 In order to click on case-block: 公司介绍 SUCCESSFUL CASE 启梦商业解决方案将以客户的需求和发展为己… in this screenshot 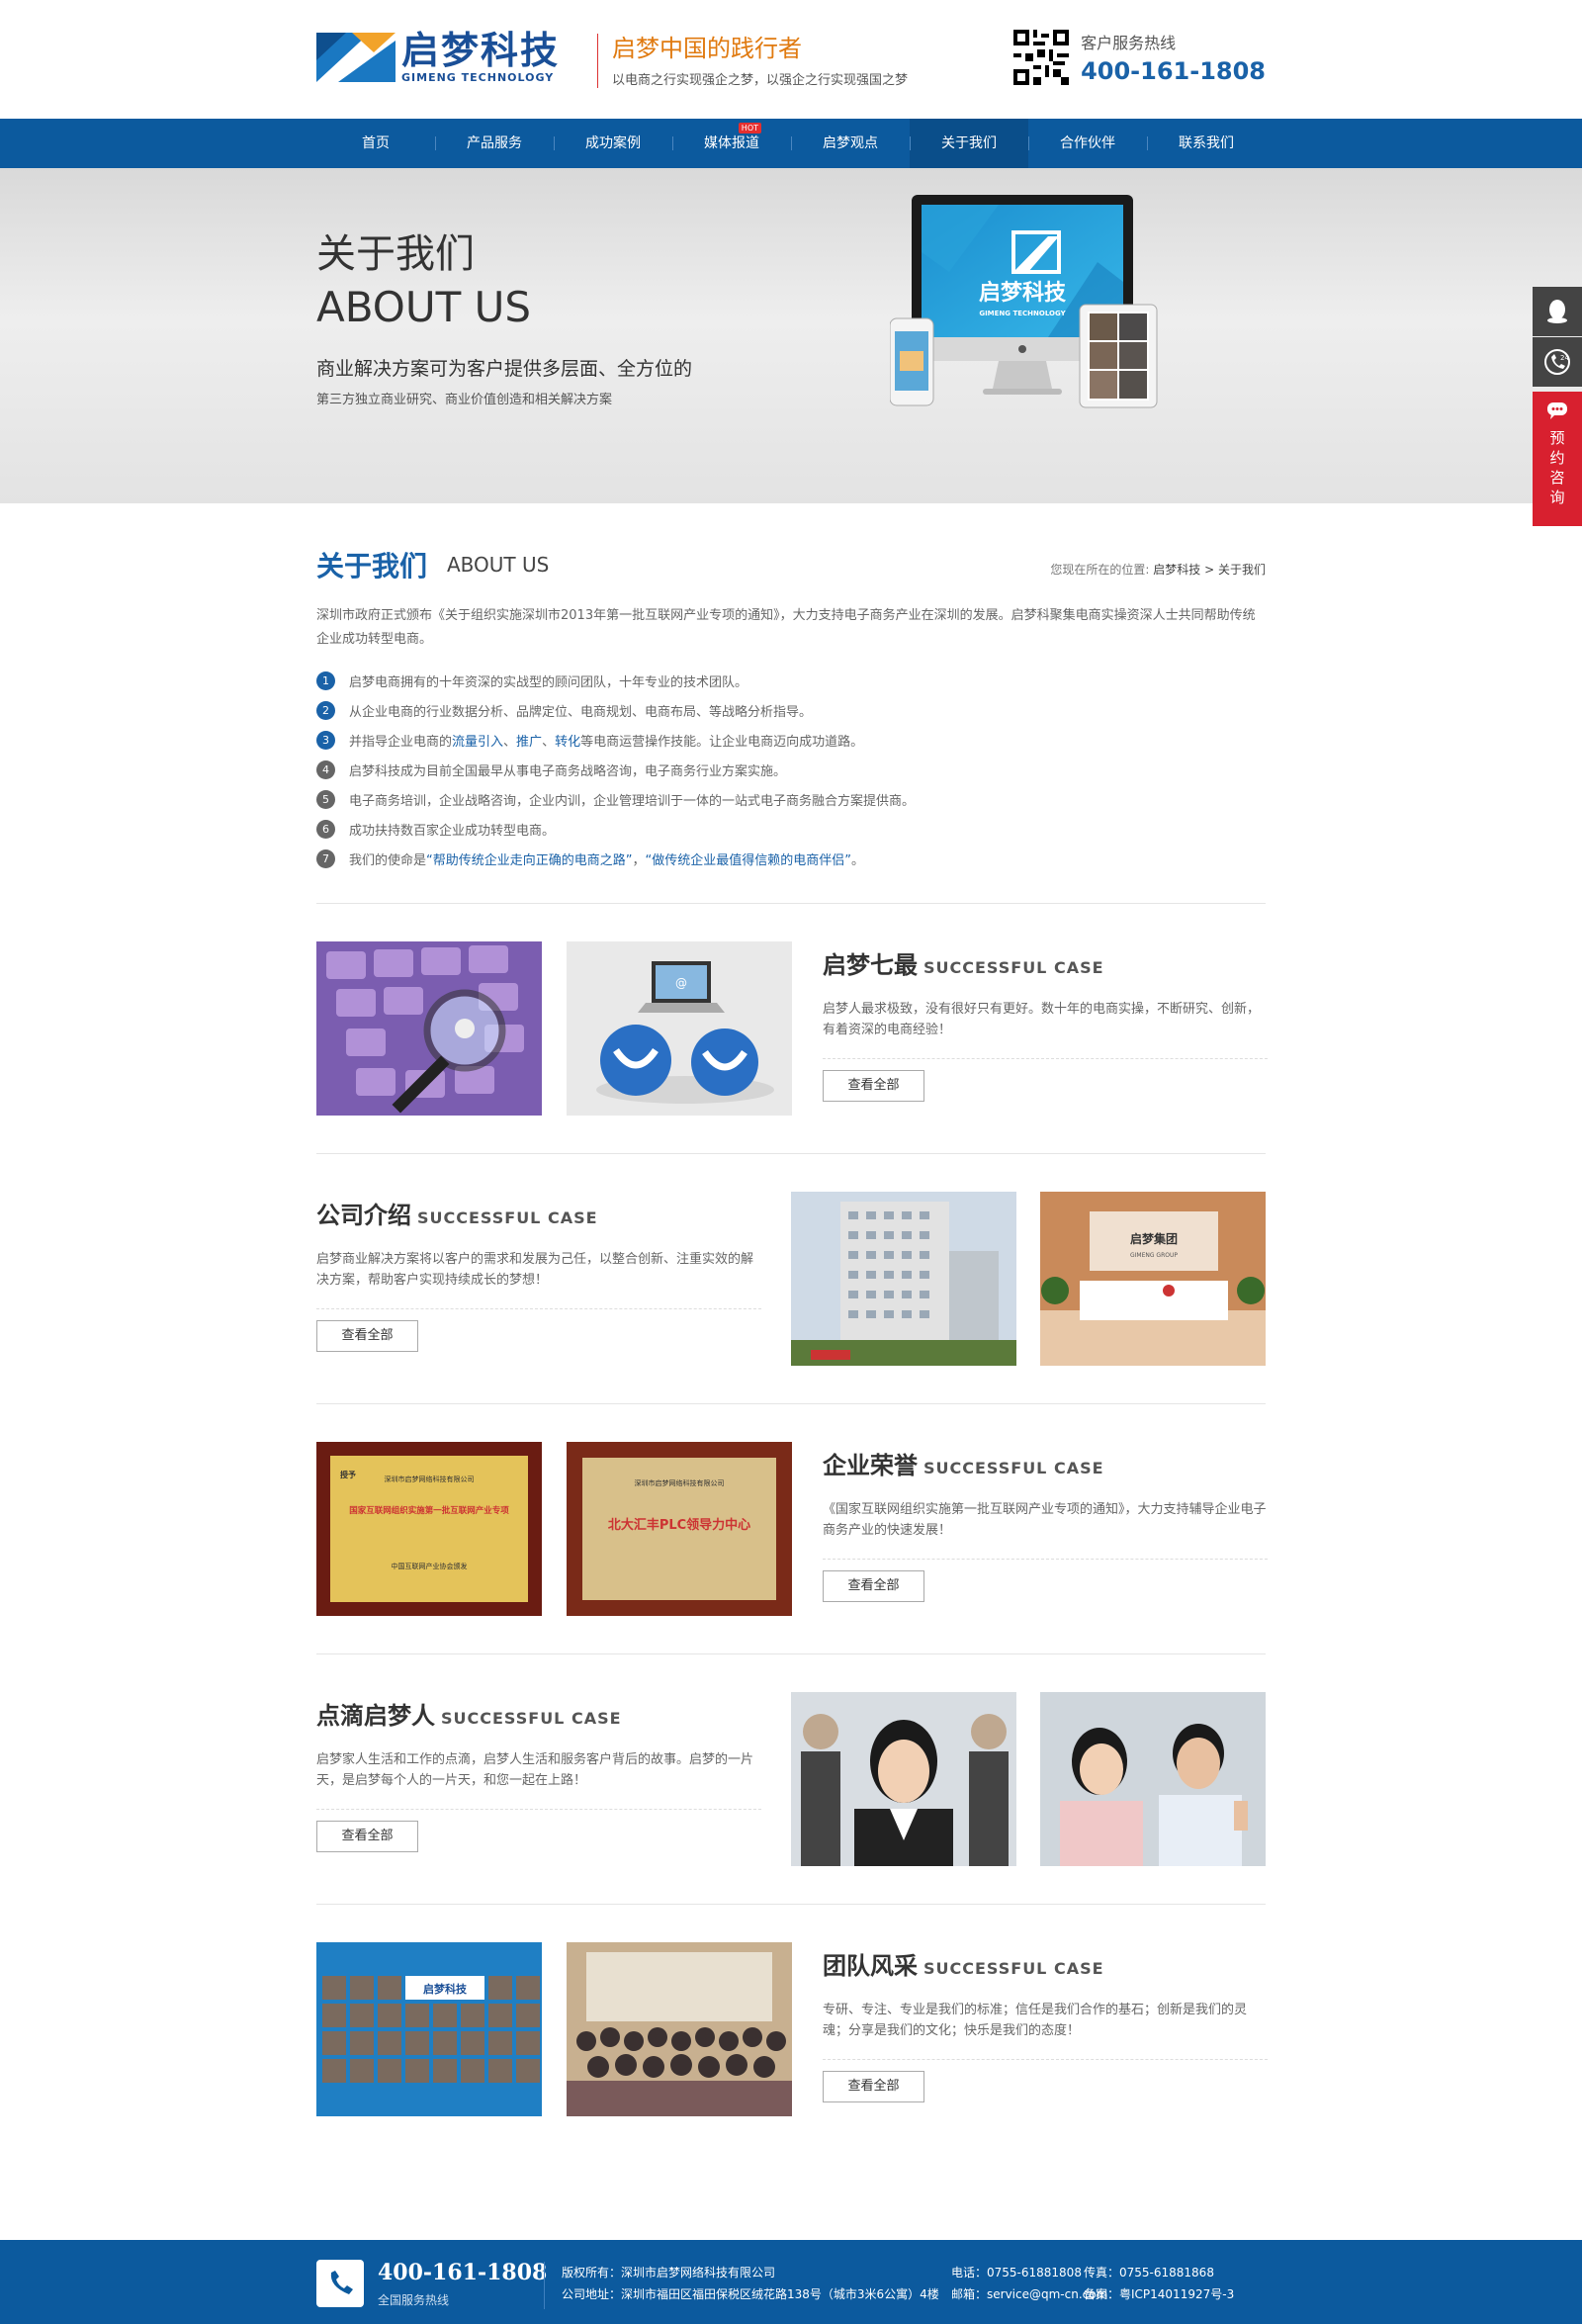, I will do `click(791, 1279)`.